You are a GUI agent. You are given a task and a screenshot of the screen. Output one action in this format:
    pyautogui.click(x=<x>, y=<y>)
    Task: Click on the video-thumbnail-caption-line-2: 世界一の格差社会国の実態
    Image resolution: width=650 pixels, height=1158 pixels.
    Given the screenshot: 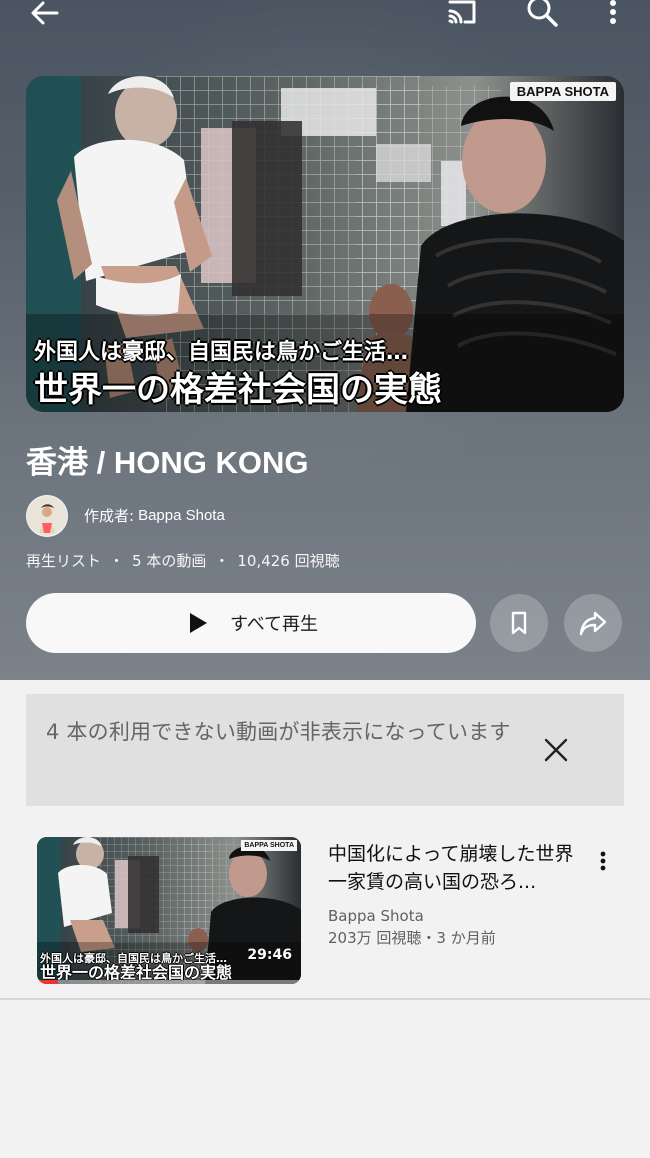 What is the action you would take?
    pyautogui.click(x=136, y=972)
    